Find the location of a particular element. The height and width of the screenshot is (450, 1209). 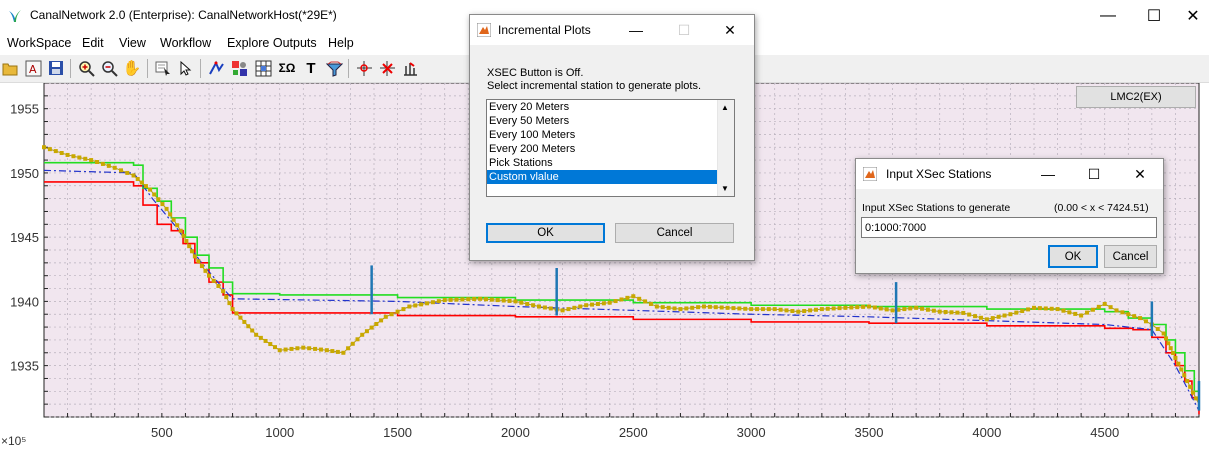

zoom-out-icon is located at coordinates (109, 68).